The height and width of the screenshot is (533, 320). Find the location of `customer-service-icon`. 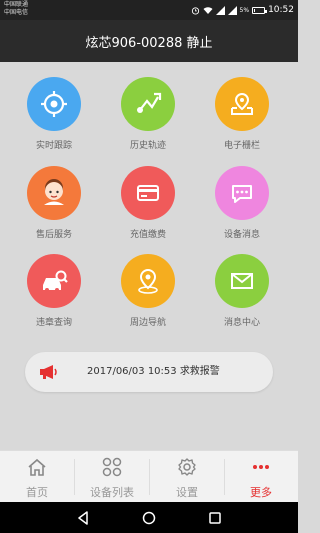

customer-service-icon is located at coordinates (54, 193).